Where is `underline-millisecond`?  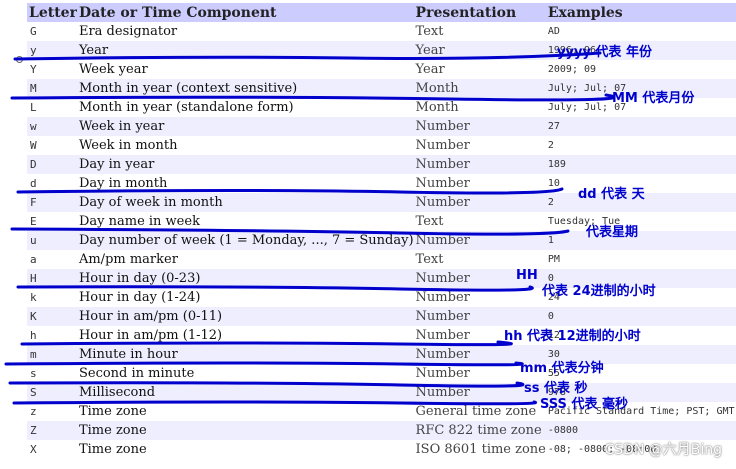
underline-millisecond is located at coordinates (274, 403).